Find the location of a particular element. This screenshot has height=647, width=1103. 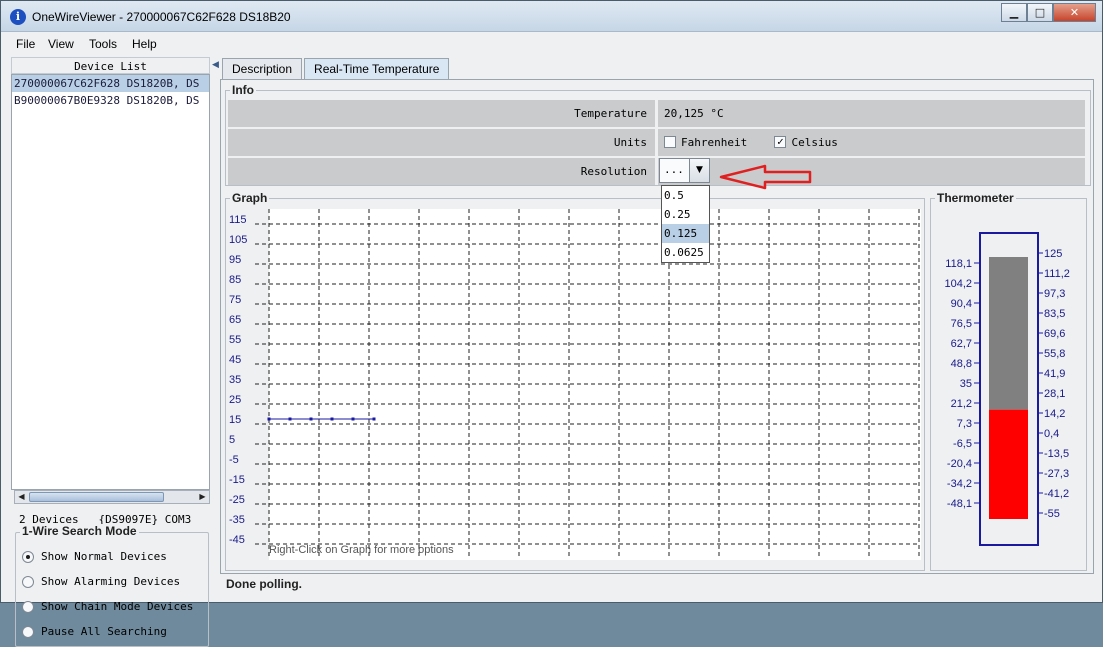

close-button: ✕ is located at coordinates (1074, 12).